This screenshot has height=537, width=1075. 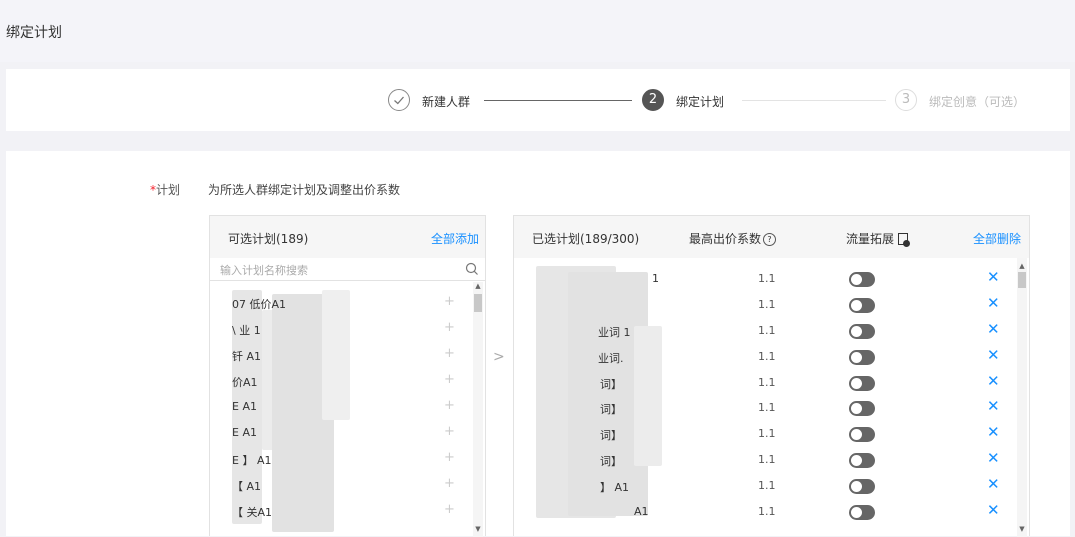 I want to click on page-title: 绑定计划, so click(x=34, y=33).